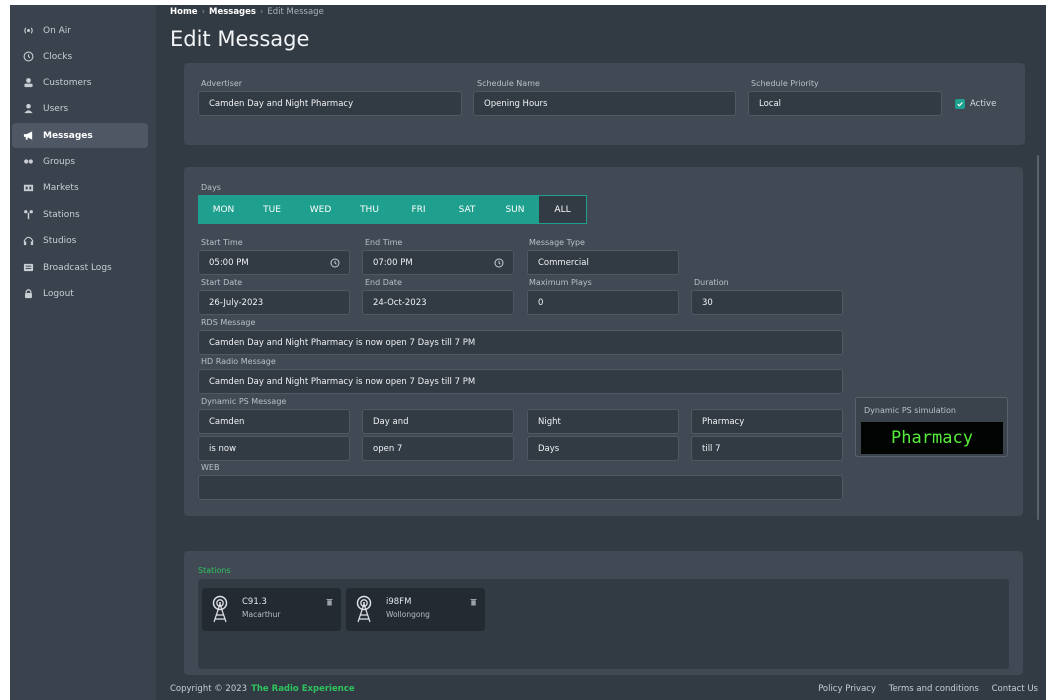 This screenshot has height=700, width=1053. What do you see at coordinates (28, 188) in the screenshot?
I see `markets-icon` at bounding box center [28, 188].